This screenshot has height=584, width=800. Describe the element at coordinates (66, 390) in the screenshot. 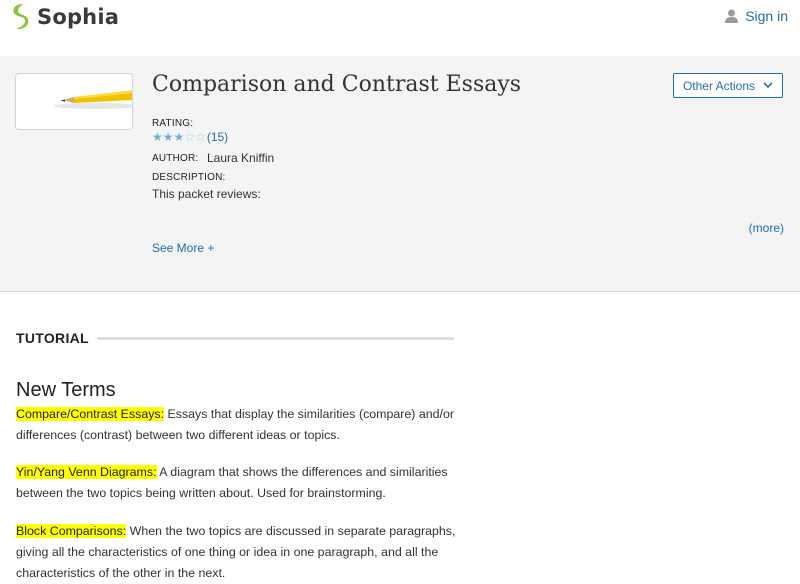

I see `new-terms-heading: New Terms` at that location.